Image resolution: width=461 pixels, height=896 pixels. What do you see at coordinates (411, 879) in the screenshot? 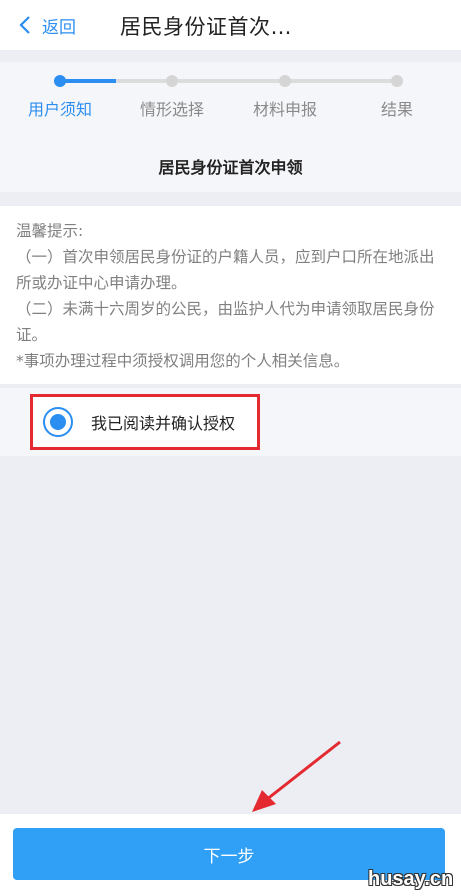
I see `watermark: husay.cn` at bounding box center [411, 879].